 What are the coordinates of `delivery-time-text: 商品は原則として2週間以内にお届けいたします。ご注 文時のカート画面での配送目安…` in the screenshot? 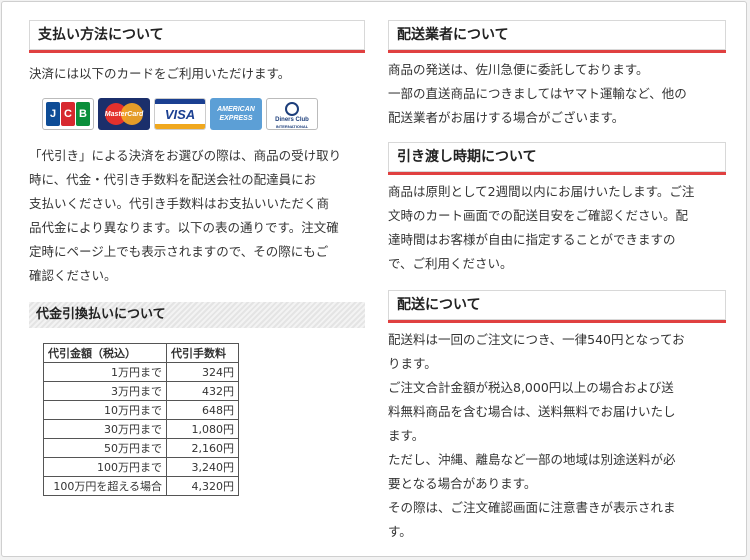 It's located at (541, 227).